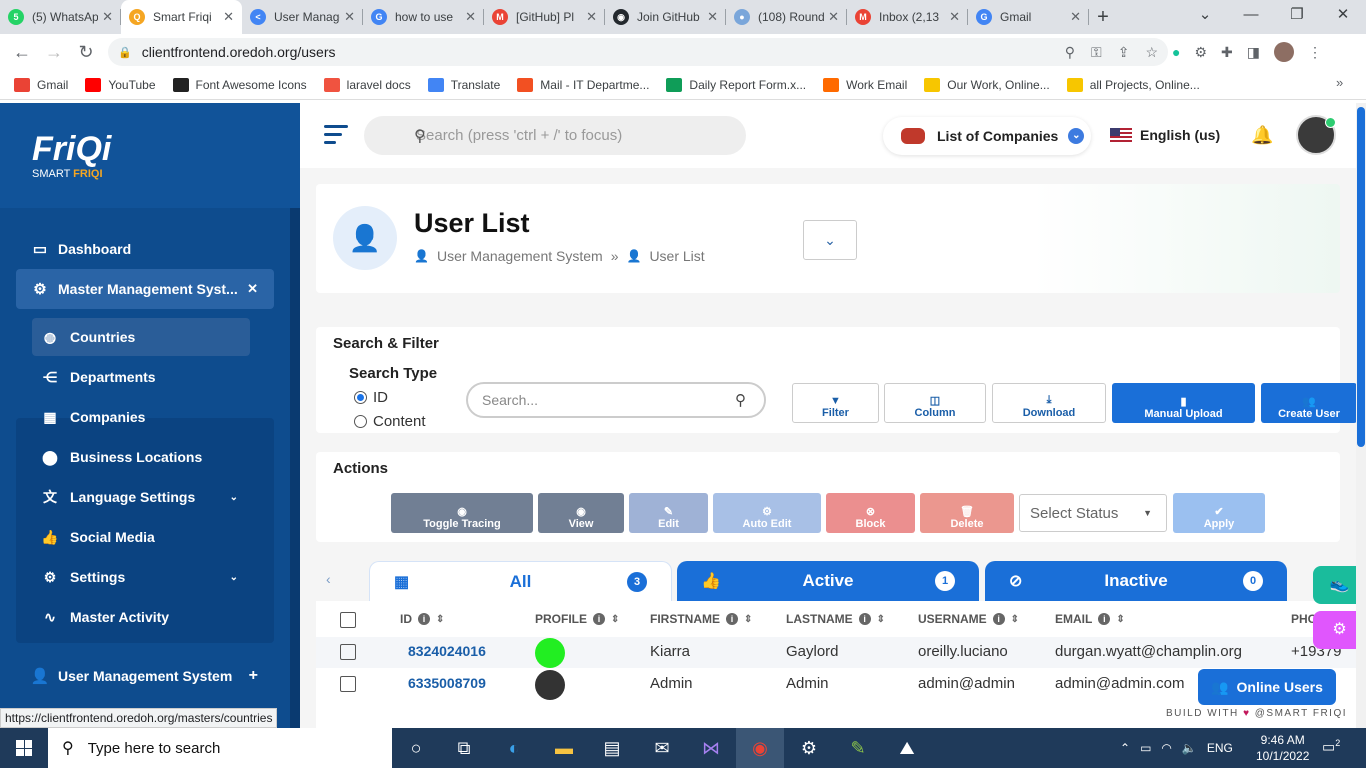 This screenshot has width=1366, height=768. I want to click on filter-button: ▼ Filter, so click(835, 403).